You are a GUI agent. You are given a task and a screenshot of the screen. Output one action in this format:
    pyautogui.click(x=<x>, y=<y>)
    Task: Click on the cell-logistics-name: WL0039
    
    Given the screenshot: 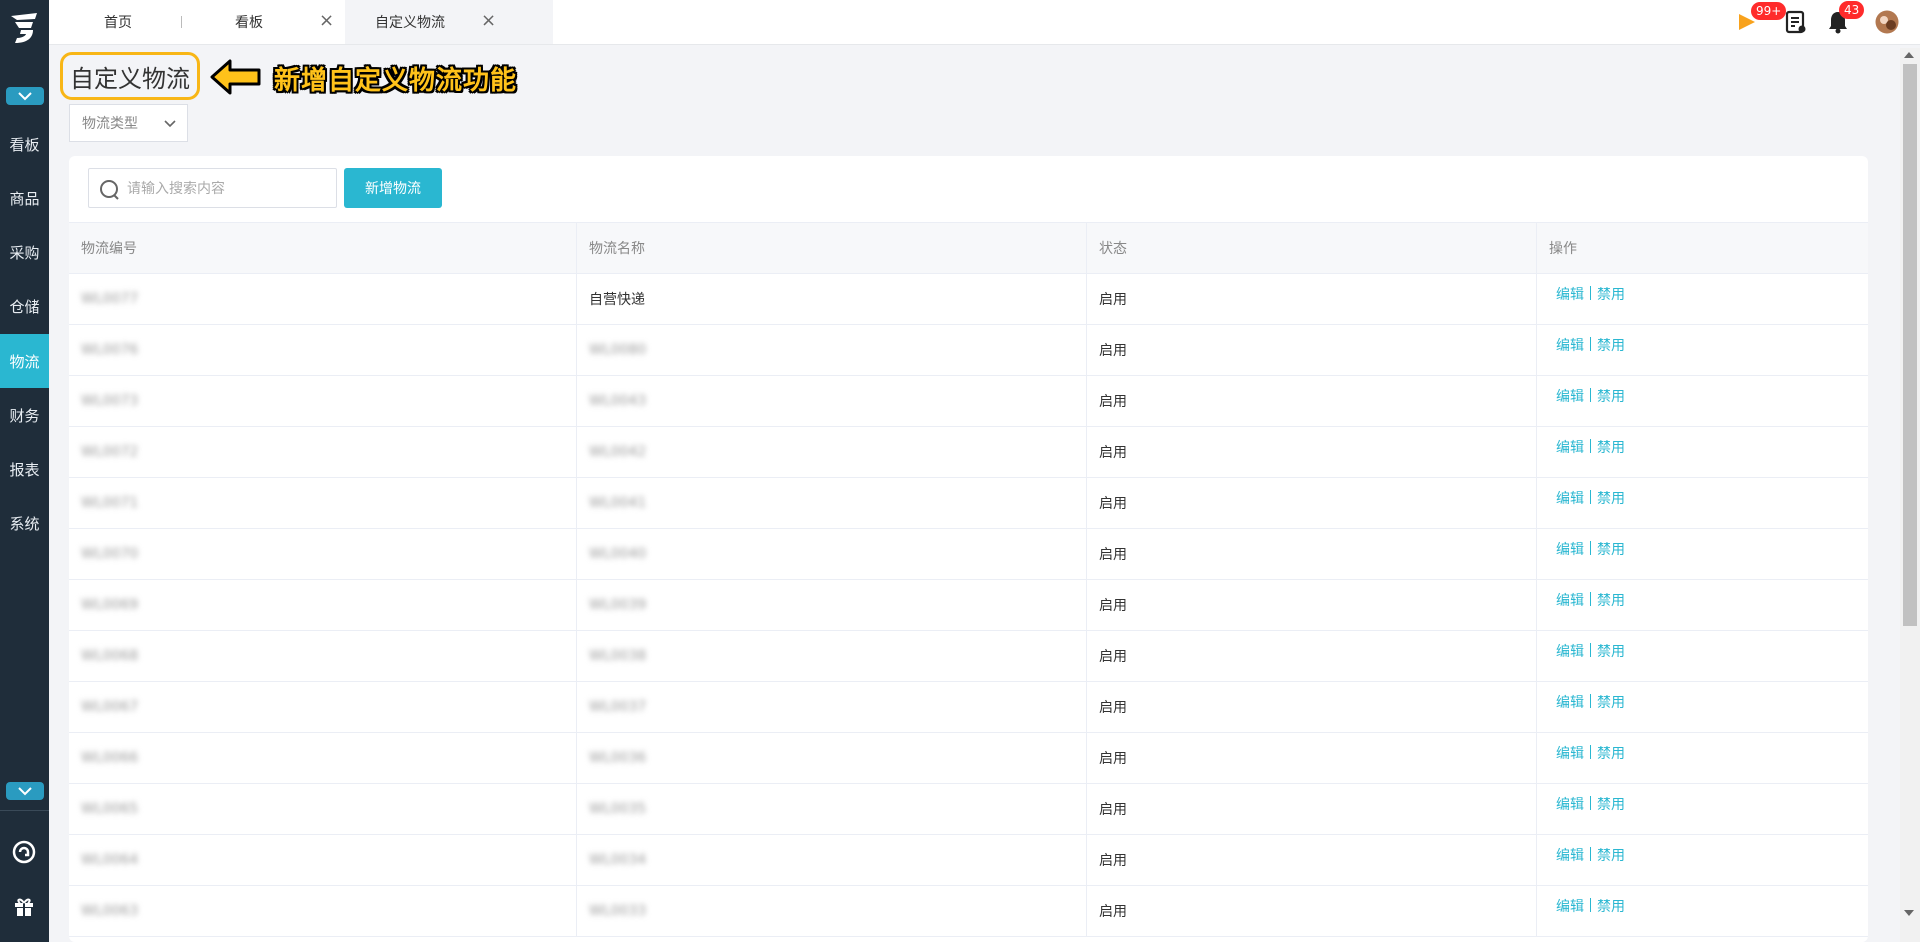 What is the action you would take?
    pyautogui.click(x=832, y=605)
    